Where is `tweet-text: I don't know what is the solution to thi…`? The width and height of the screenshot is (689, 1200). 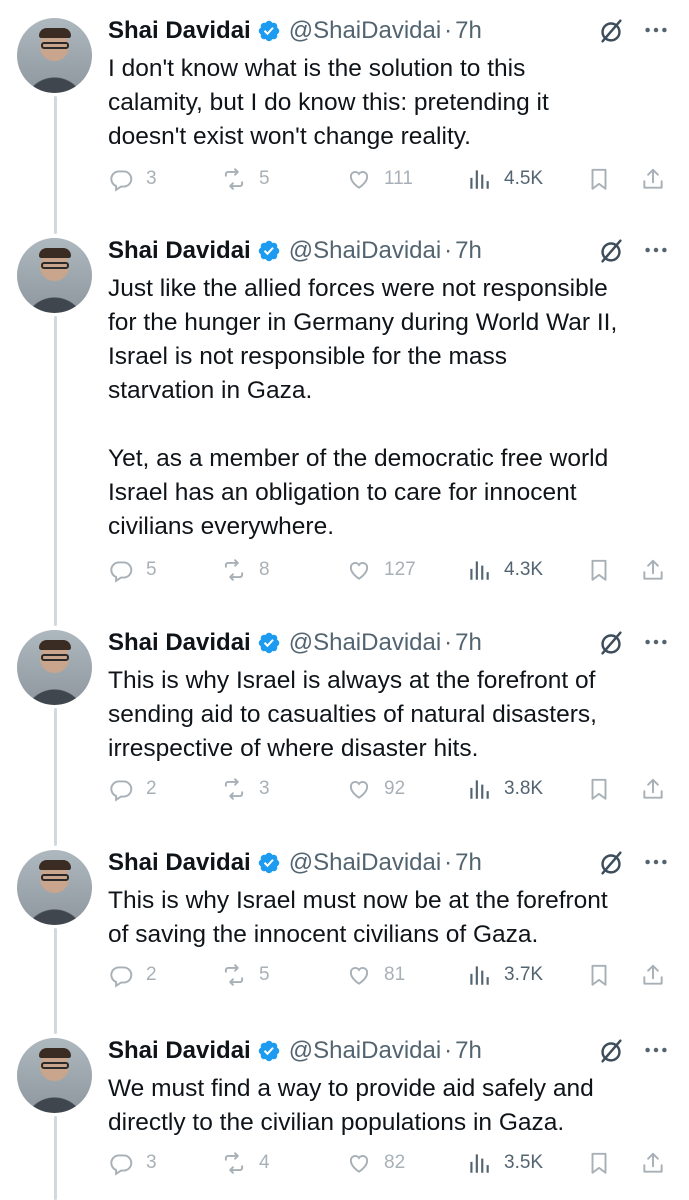
tweet-text: I don't know what is the solution to thi… is located at coordinates (328, 102).